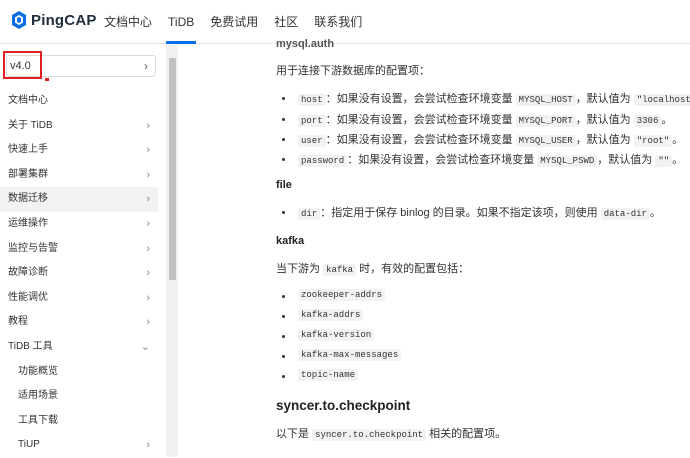 The width and height of the screenshot is (690, 458). What do you see at coordinates (64, 20) in the screenshot?
I see `brand-name: PingCAP` at bounding box center [64, 20].